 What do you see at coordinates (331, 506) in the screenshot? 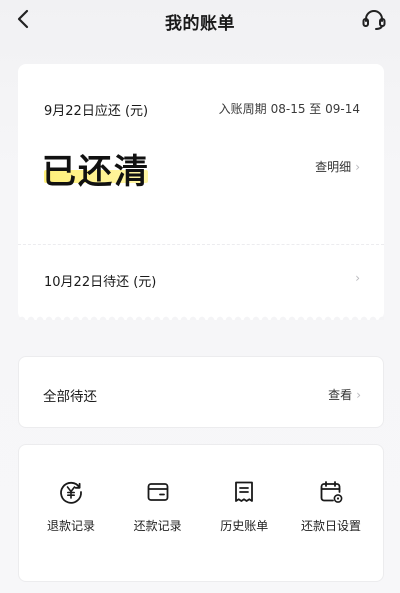
I see `repayment-day-settings-button: 还款日设置` at bounding box center [331, 506].